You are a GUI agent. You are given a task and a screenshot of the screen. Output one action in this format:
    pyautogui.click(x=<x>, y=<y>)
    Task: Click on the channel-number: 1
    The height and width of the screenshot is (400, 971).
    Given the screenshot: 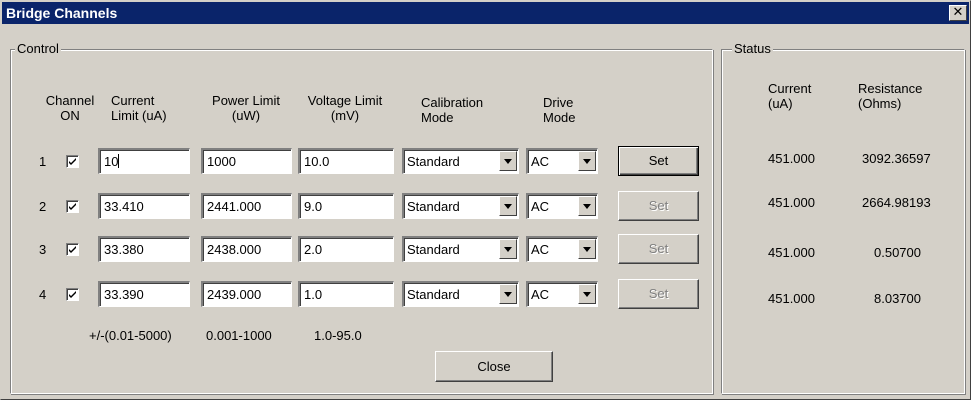 What is the action you would take?
    pyautogui.click(x=43, y=161)
    